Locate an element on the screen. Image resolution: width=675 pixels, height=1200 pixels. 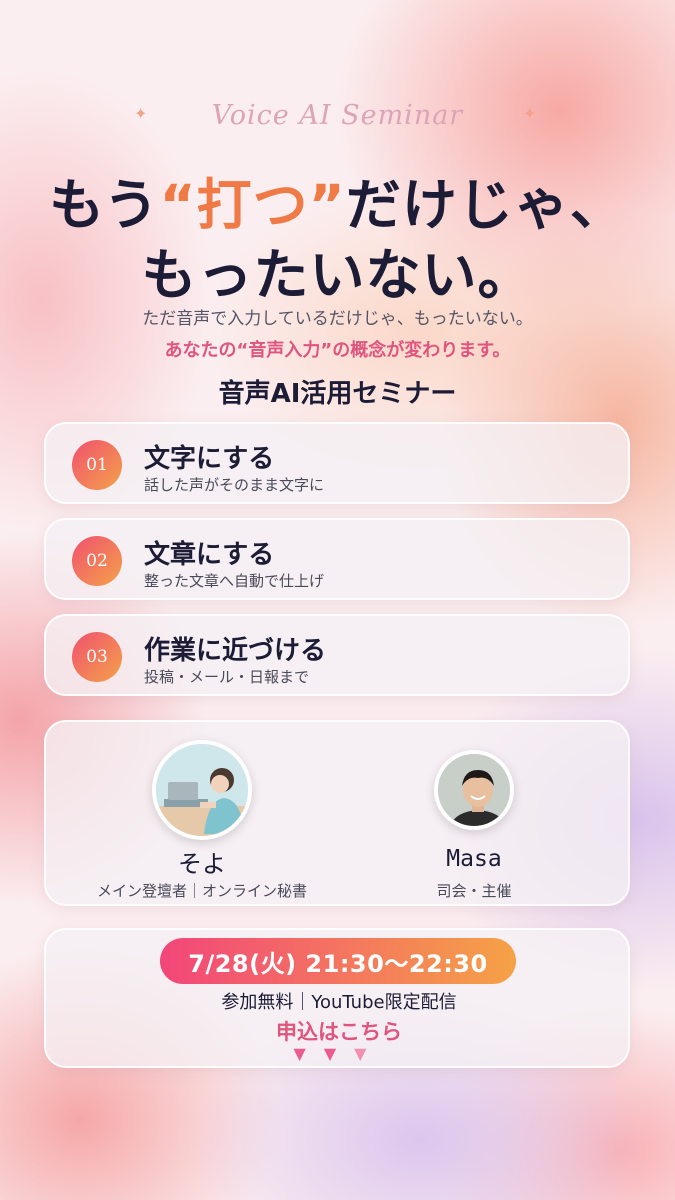
headline-accent: “打つ” is located at coordinates (252, 205).